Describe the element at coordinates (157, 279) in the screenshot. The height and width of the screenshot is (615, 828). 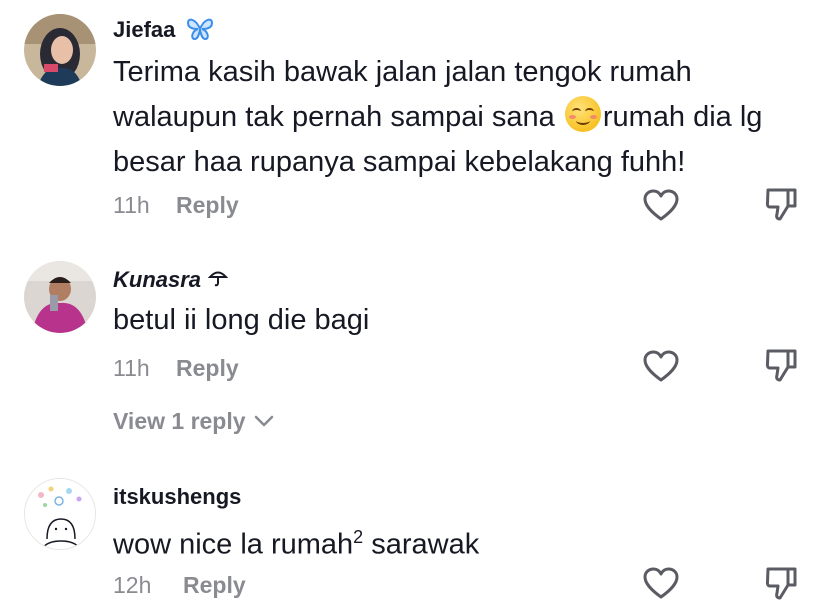
I see `username-text: Kunasra` at that location.